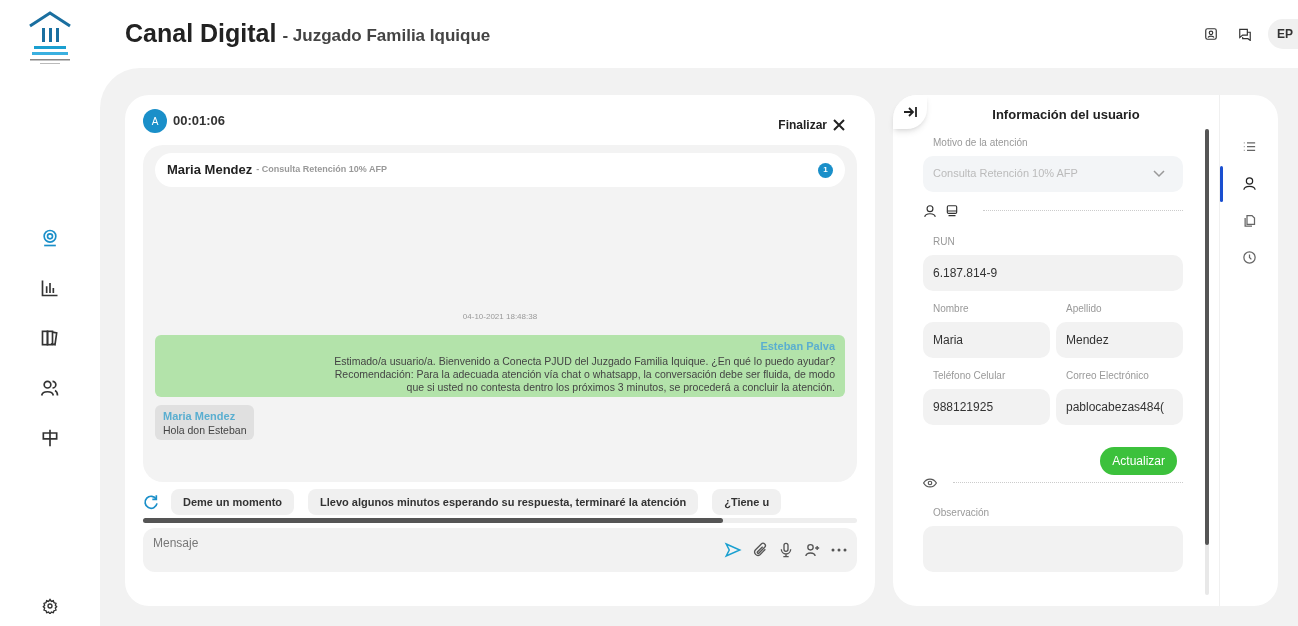 The image size is (1298, 626). I want to click on message-author: Esteban Palva, so click(797, 346).